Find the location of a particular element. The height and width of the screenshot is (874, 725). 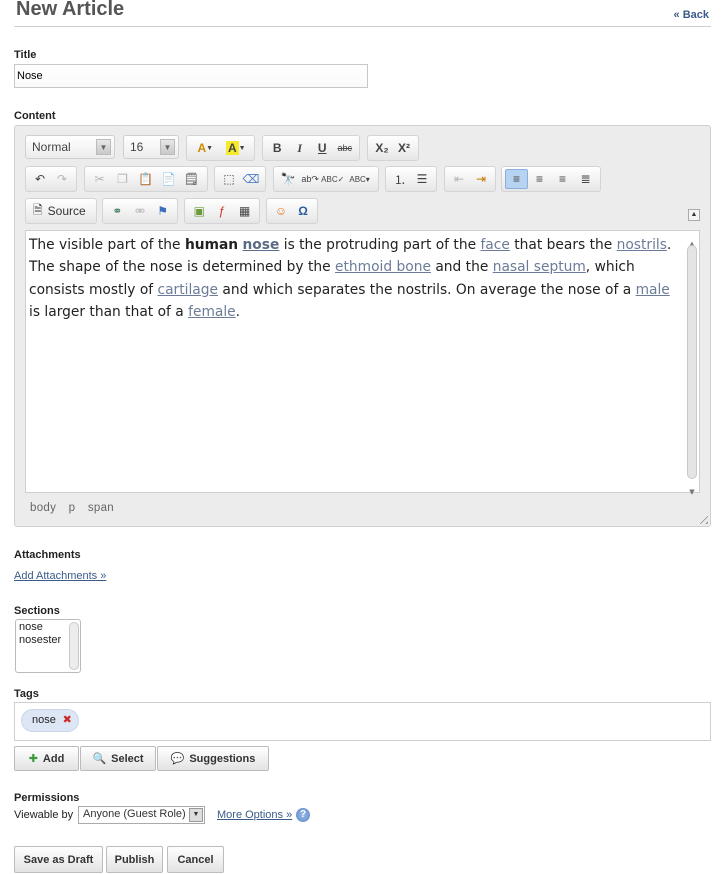

paste-word-icon: 🗒 is located at coordinates (191, 179).